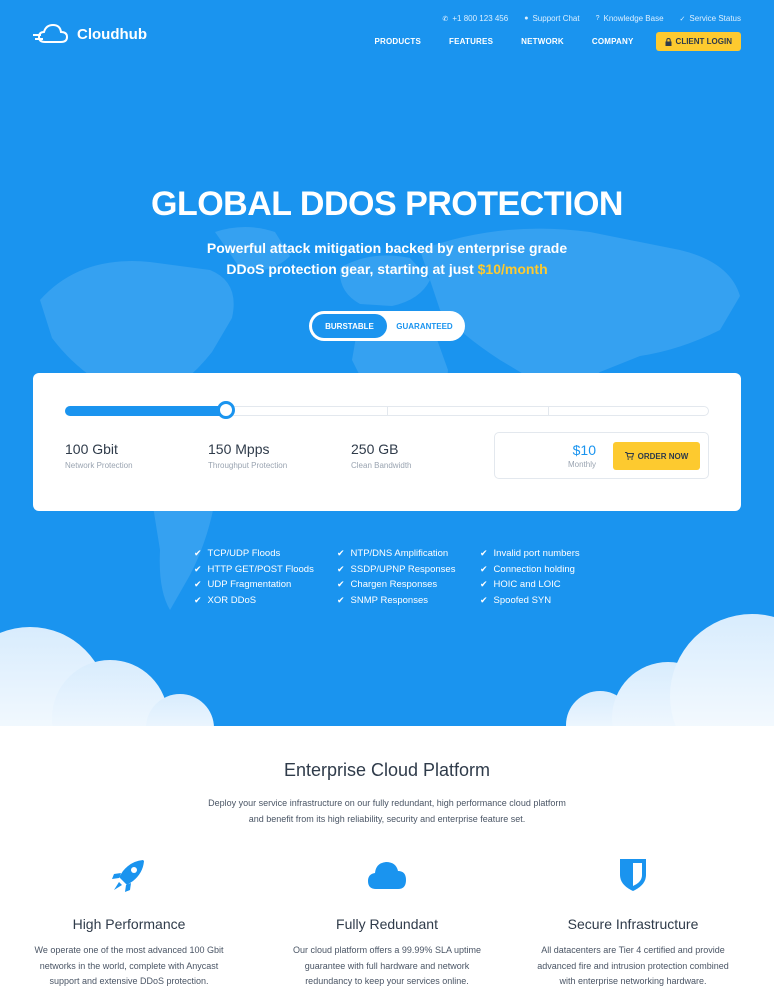 Image resolution: width=774 pixels, height=996 pixels. Describe the element at coordinates (397, 41) in the screenshot. I see `nav-products: PRODUCTS` at that location.